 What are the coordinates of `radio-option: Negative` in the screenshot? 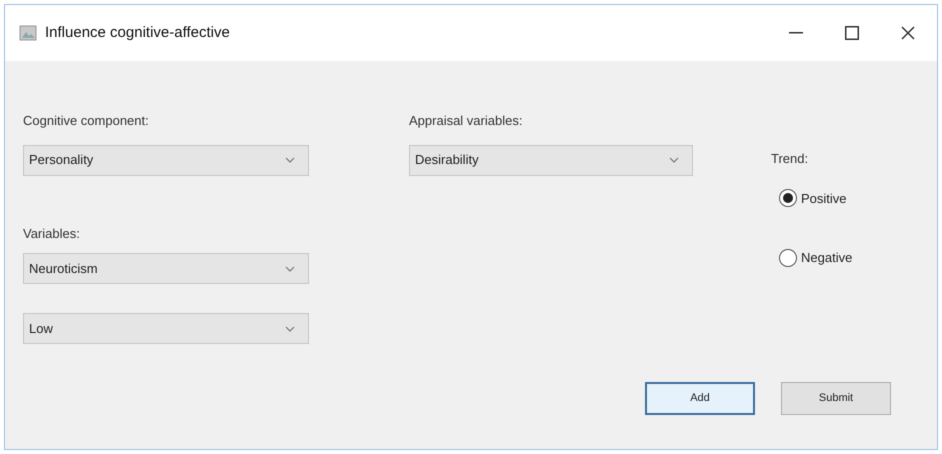 It's located at (815, 258).